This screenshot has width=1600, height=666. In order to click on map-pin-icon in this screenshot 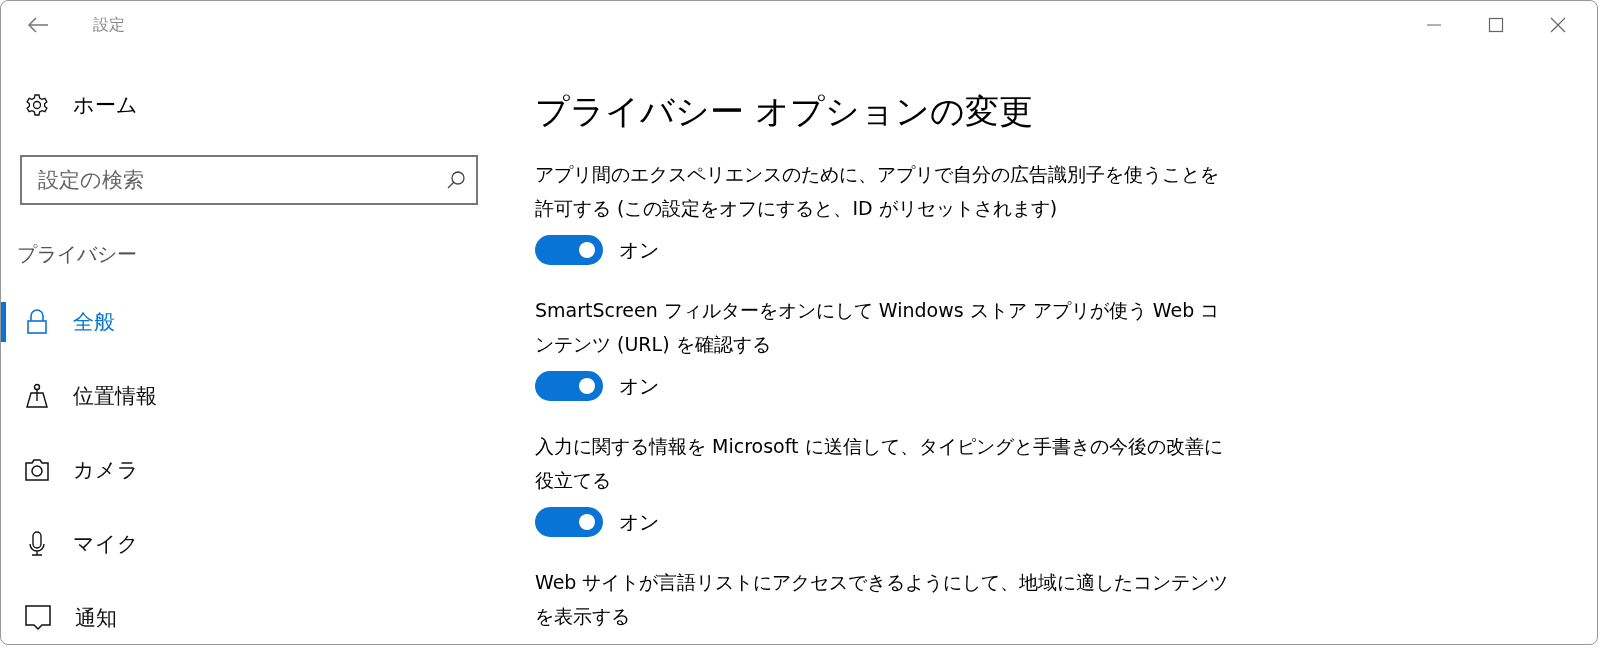, I will do `click(37, 396)`.